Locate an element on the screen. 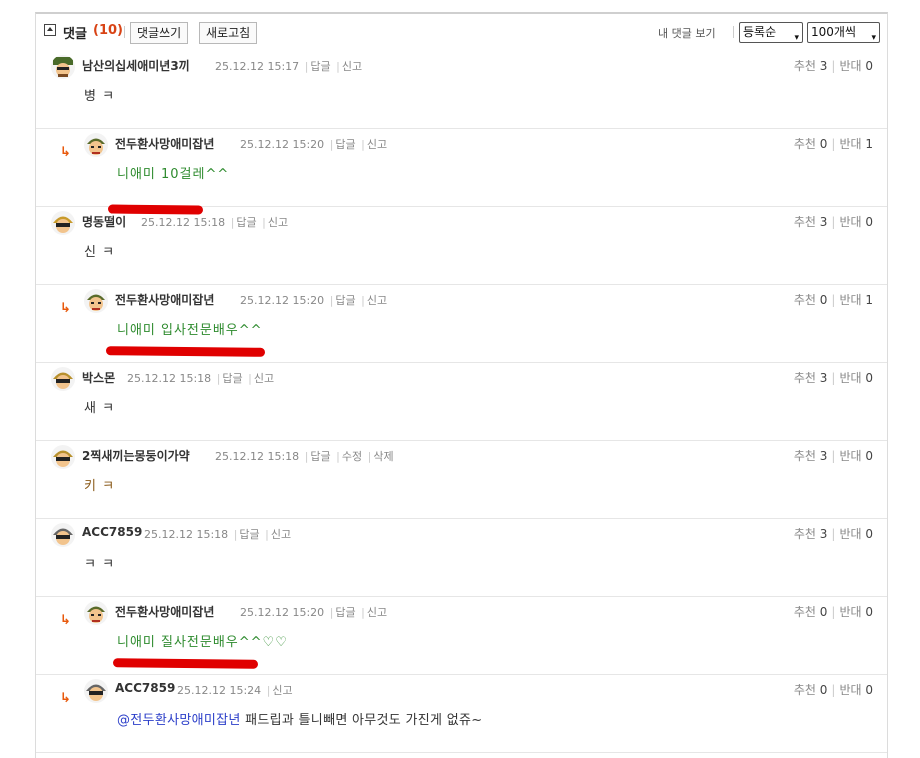 The width and height of the screenshot is (920, 758). page-size-select: 100개씩 ▾ is located at coordinates (843, 32).